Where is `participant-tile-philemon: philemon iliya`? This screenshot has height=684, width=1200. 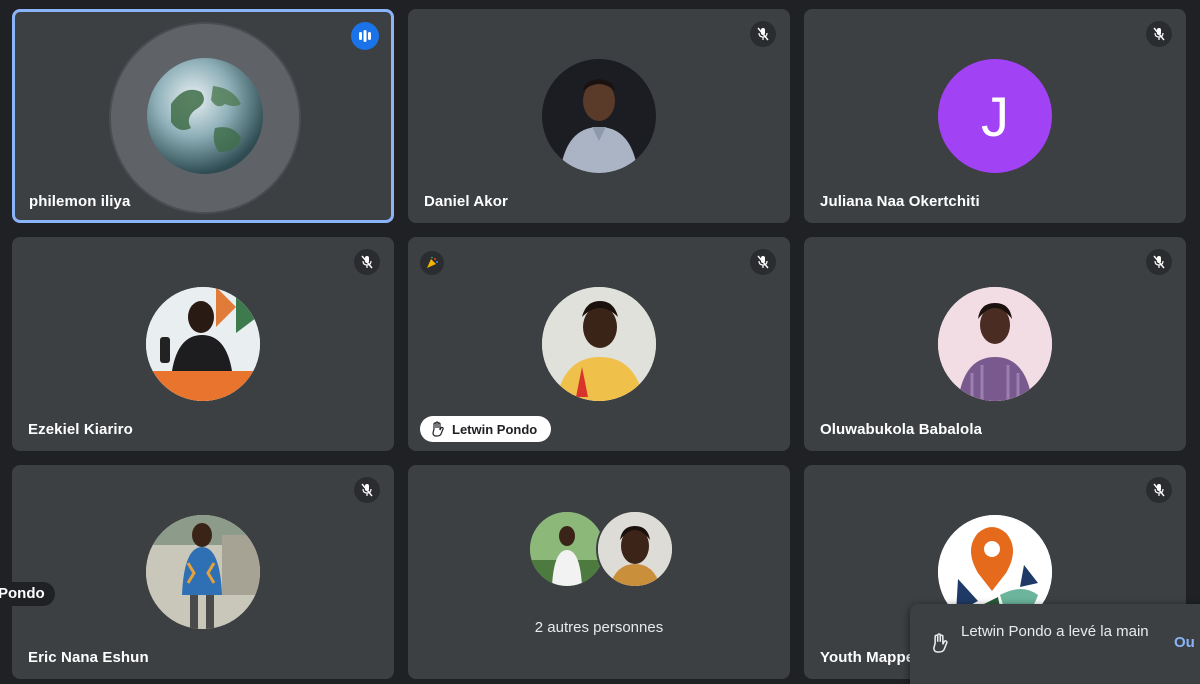 participant-tile-philemon: philemon iliya is located at coordinates (203, 116).